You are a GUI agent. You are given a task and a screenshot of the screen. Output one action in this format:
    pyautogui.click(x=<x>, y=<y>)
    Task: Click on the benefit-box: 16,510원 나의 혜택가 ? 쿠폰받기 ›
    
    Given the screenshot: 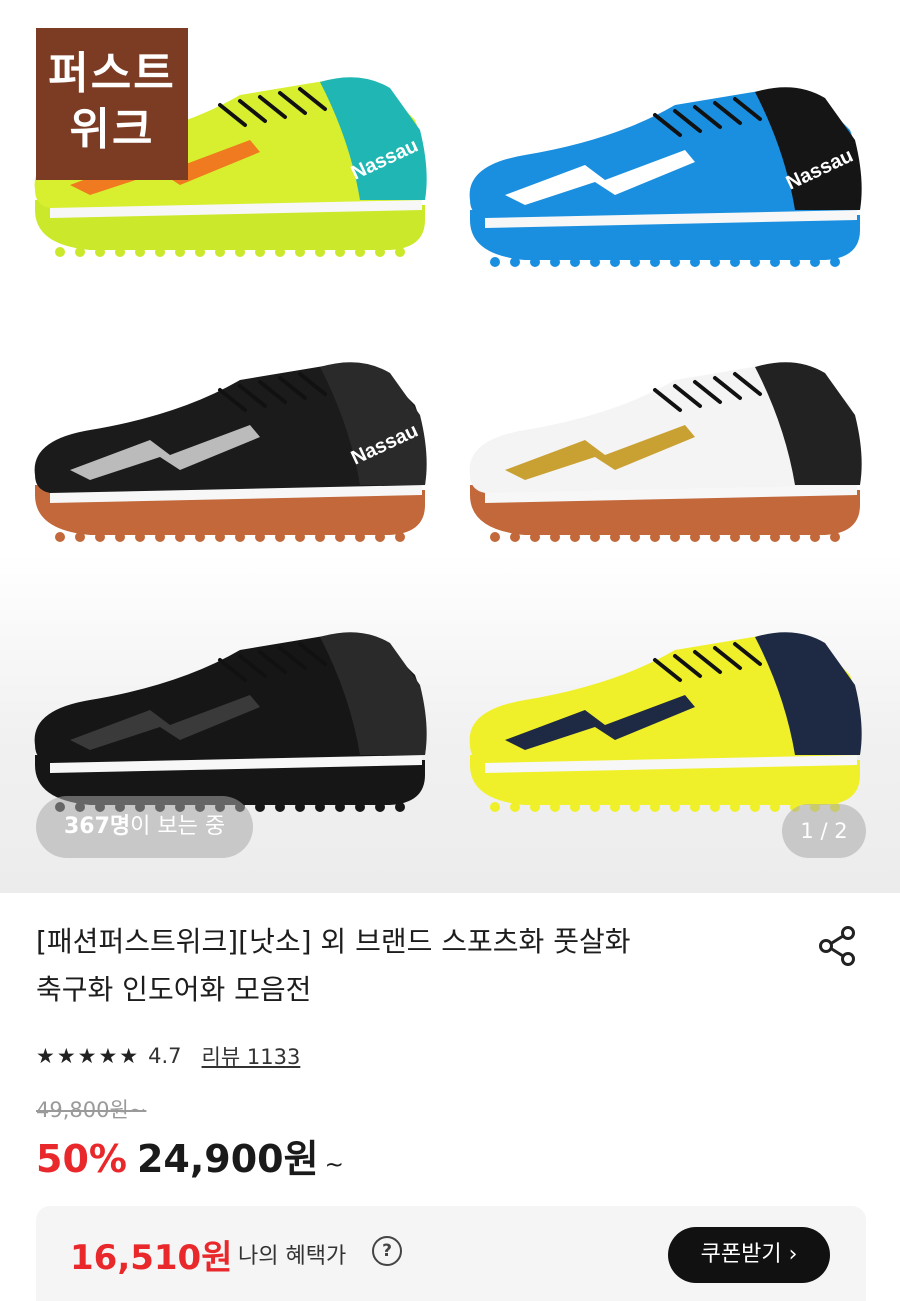 What is the action you would take?
    pyautogui.click(x=451, y=1253)
    